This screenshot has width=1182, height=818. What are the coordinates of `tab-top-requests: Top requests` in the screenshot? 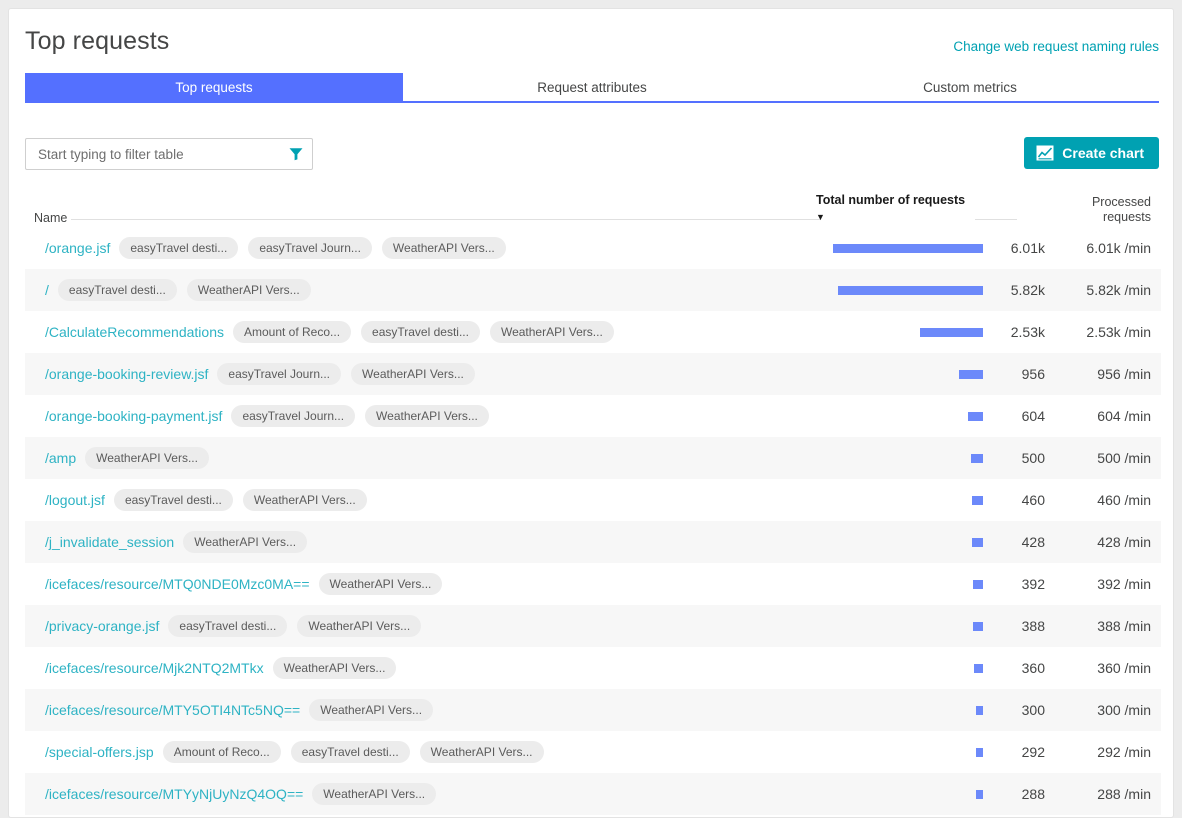 It's located at (214, 88).